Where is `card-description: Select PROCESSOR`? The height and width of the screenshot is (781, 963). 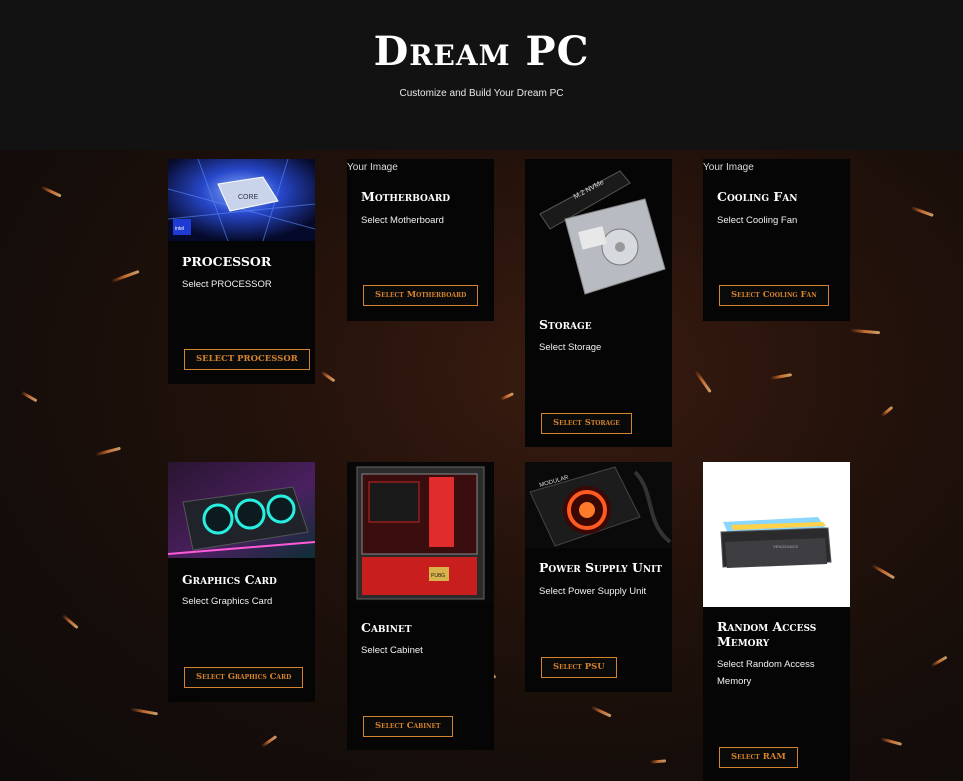 card-description: Select PROCESSOR is located at coordinates (227, 284).